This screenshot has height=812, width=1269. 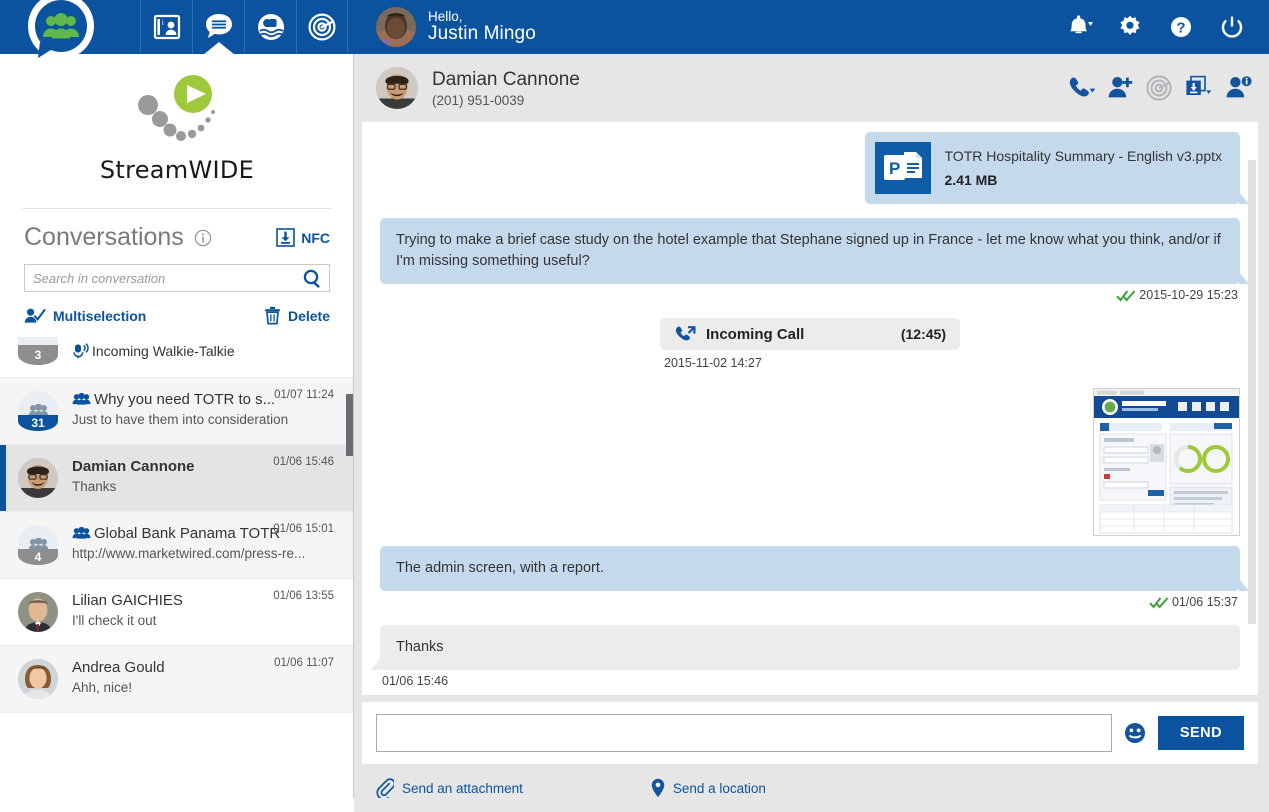 I want to click on top-navigation-bar: i Hello, Justin Mingo ?, so click(x=634, y=29).